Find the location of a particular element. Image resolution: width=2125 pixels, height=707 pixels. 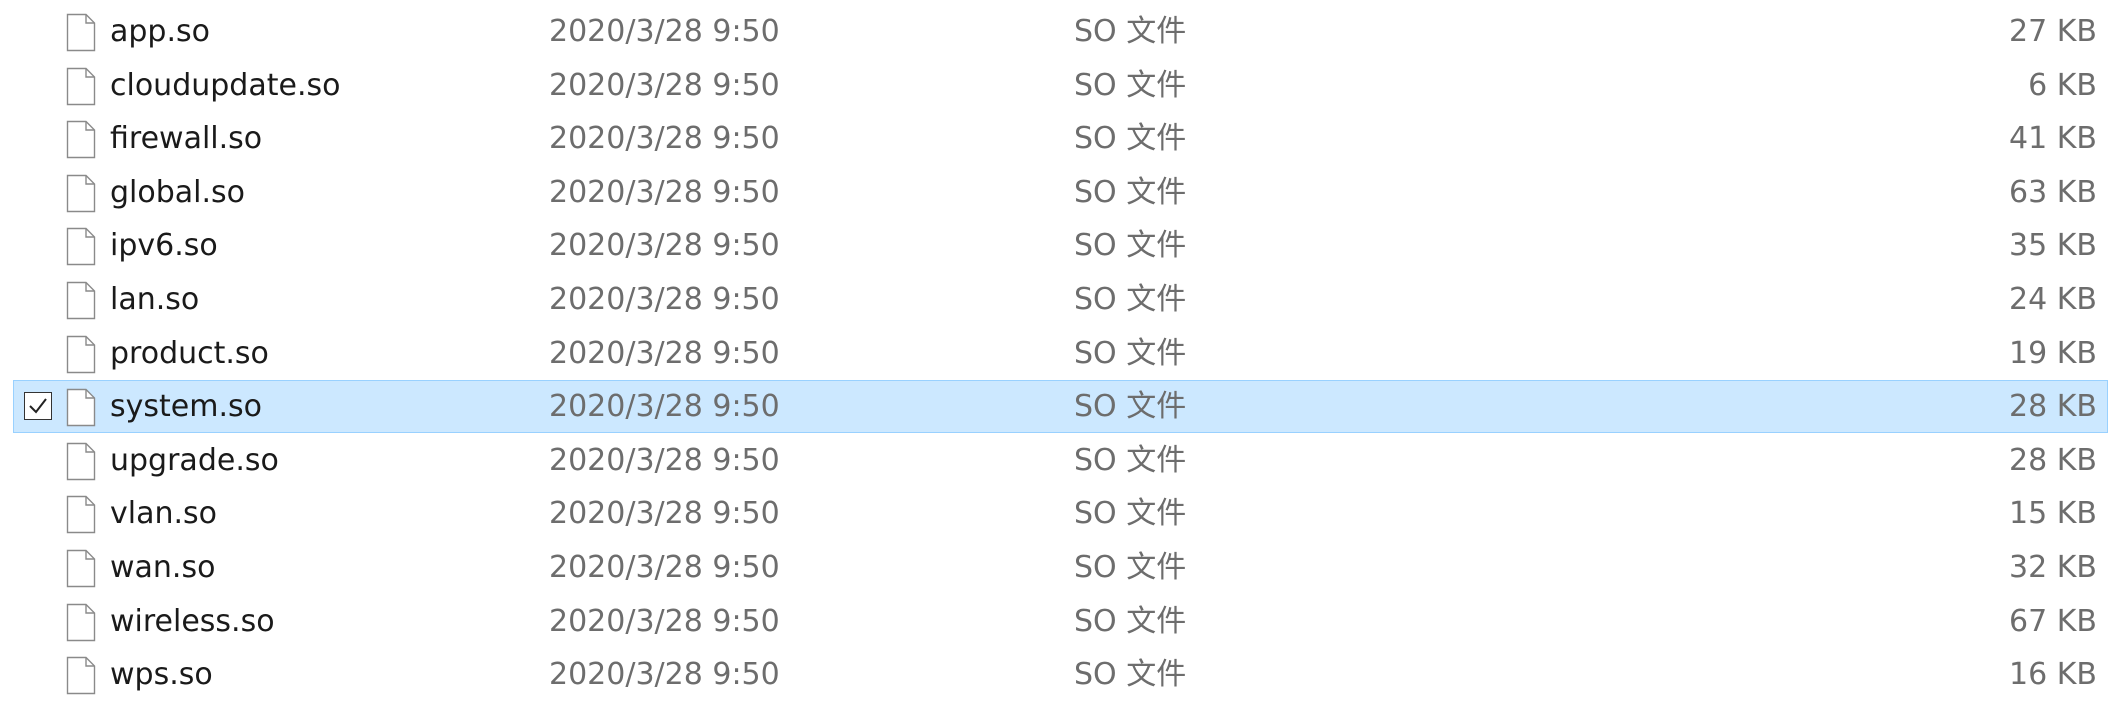

file-name: cloudupdate.so is located at coordinates (225, 85).